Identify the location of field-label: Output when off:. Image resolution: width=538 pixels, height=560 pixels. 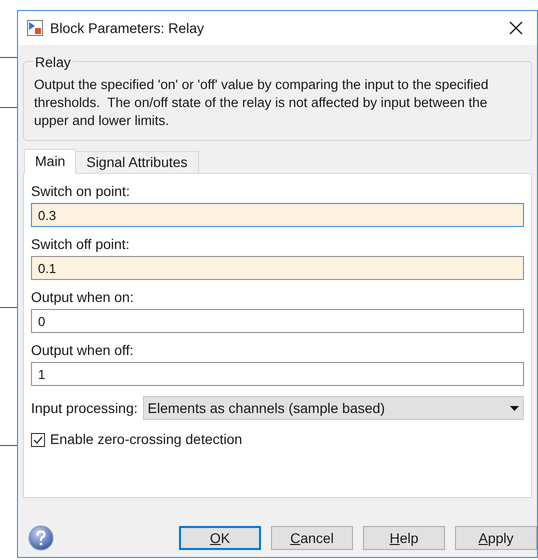
(82, 350).